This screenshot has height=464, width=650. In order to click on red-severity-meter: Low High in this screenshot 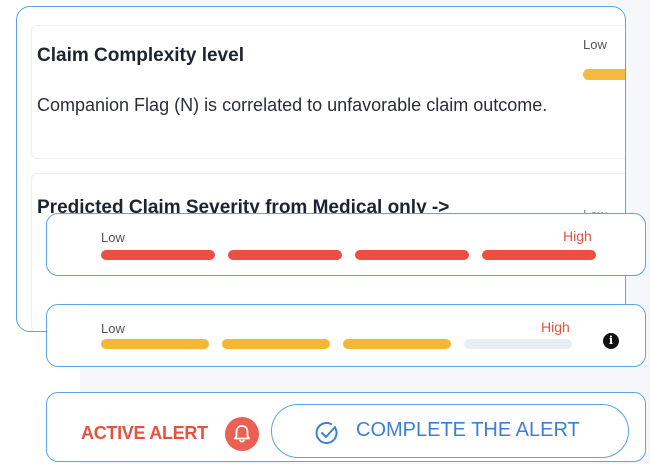, I will do `click(346, 244)`.